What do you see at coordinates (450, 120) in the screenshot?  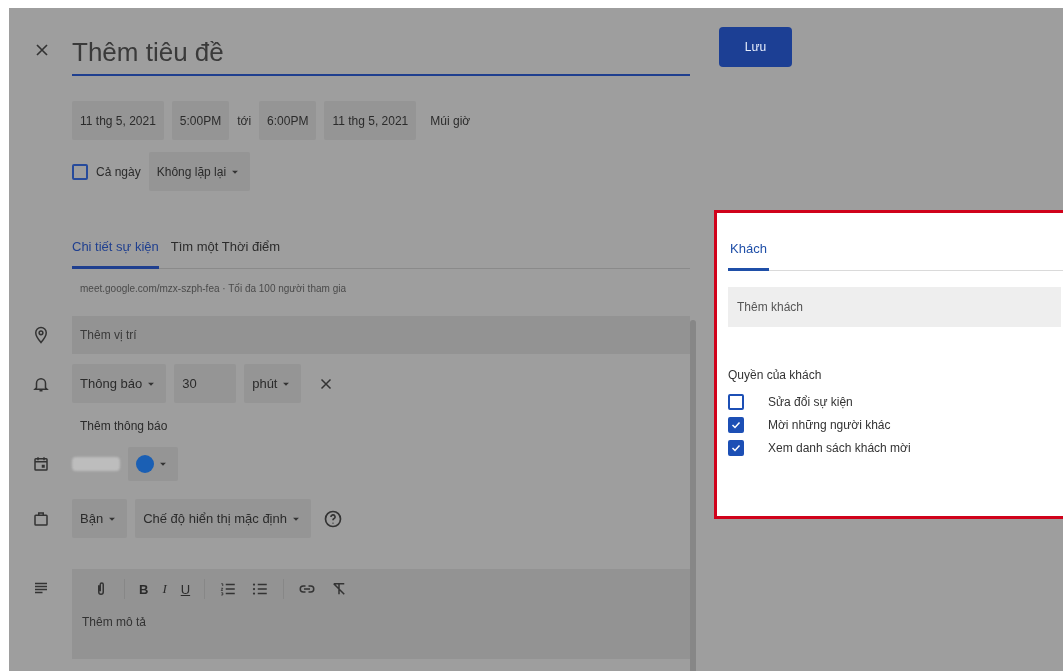 I see `timezone-link: Múi giờ` at bounding box center [450, 120].